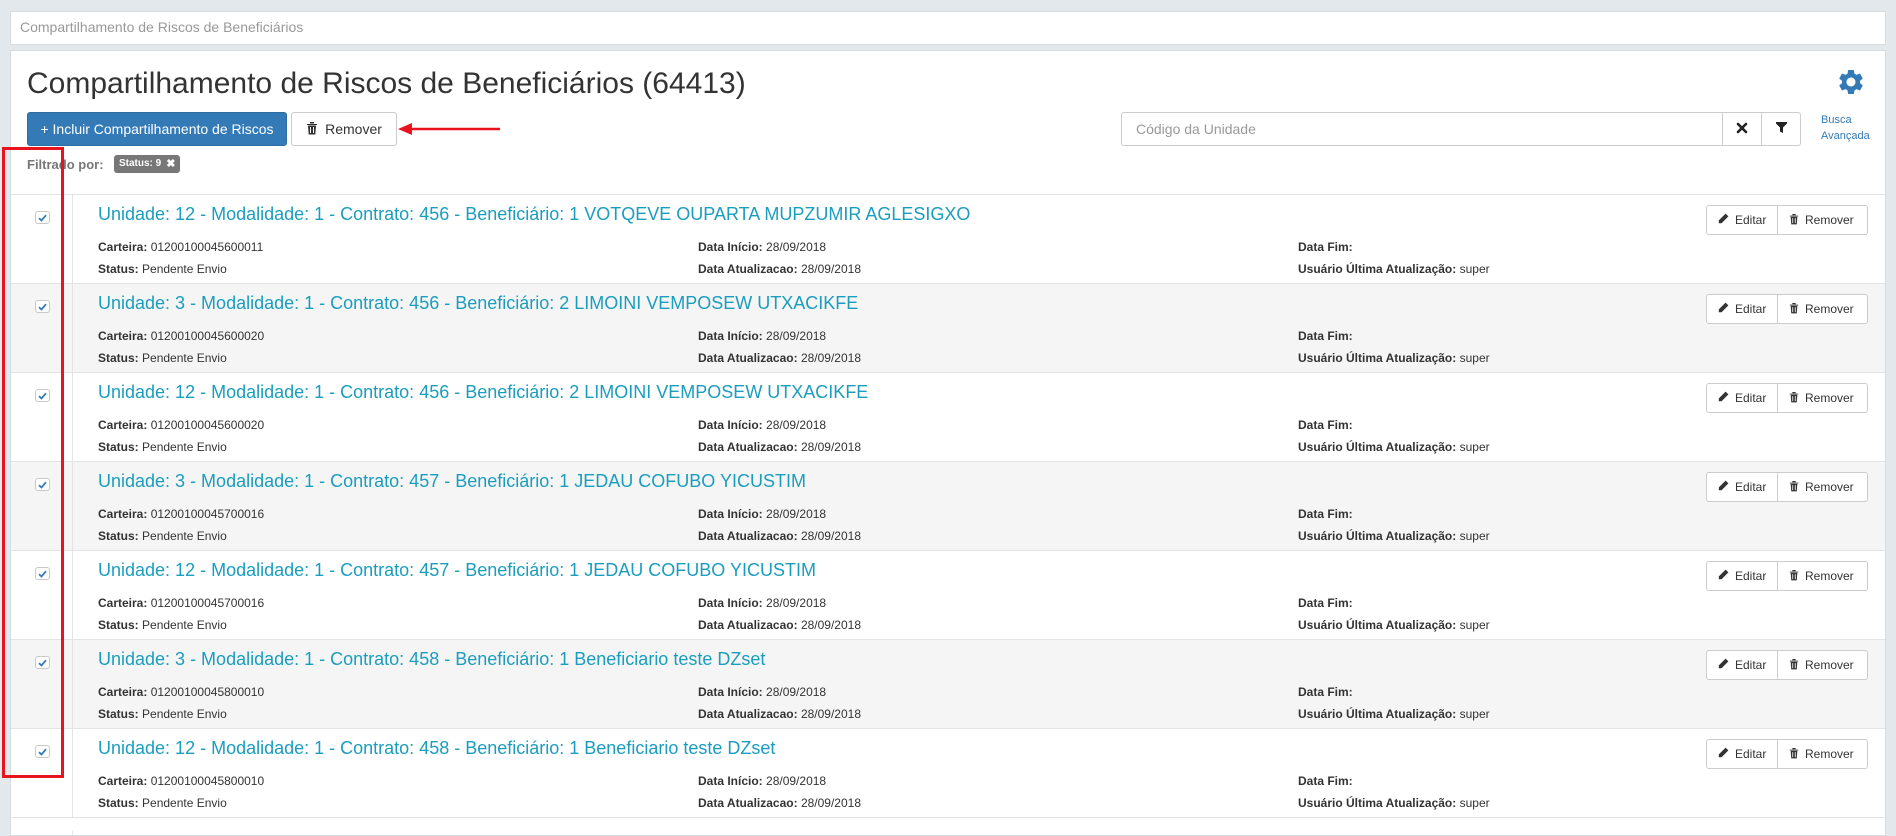  I want to click on list-trailing-separator, so click(42, 833).